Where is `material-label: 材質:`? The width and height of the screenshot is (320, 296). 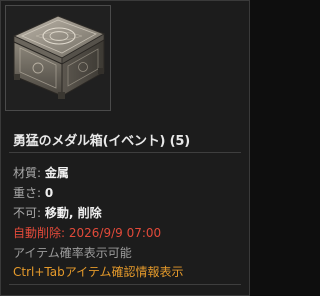
material-label: 材質: is located at coordinates (27, 173).